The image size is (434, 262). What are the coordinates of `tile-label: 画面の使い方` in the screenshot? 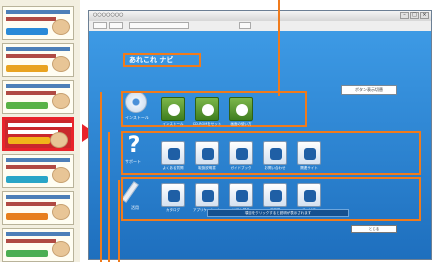 It's located at (241, 124).